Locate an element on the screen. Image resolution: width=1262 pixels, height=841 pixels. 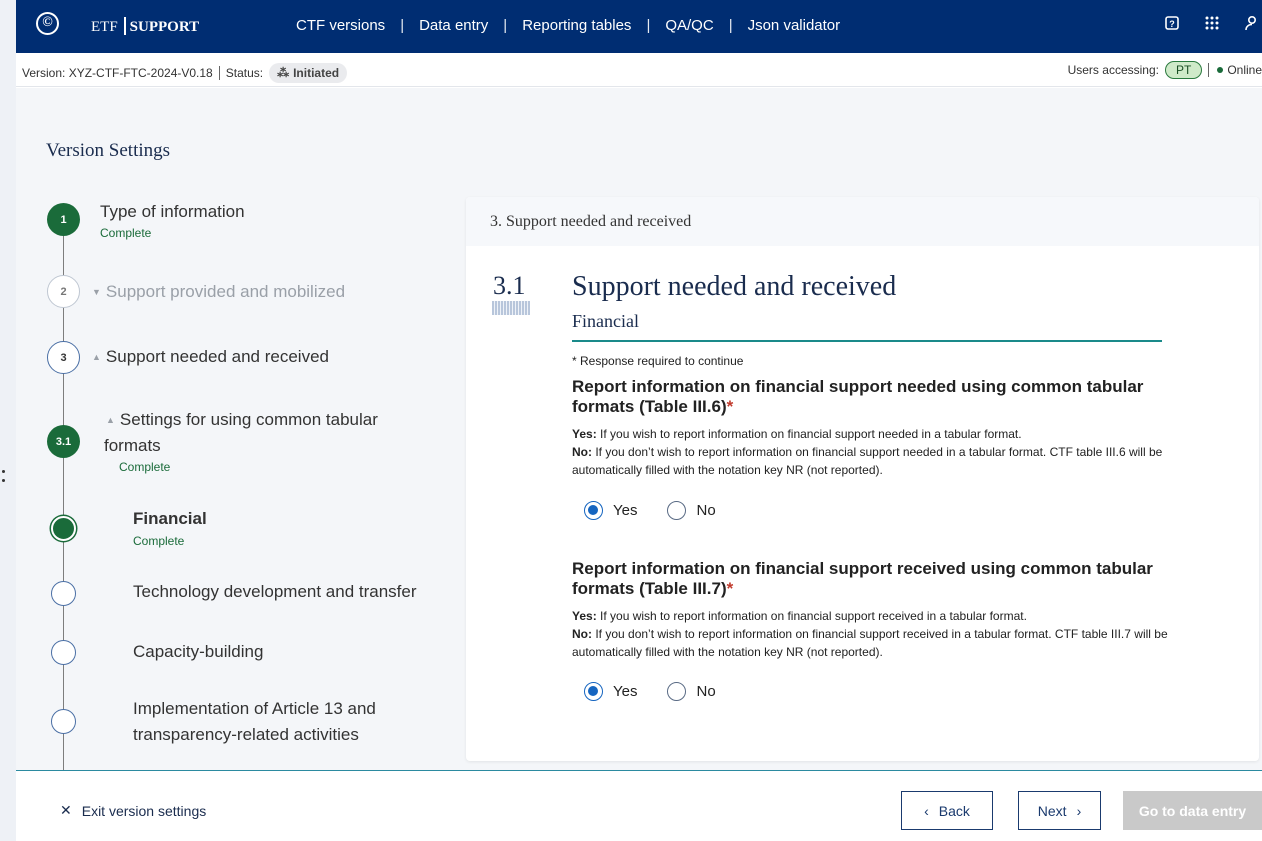
help-icon: ? is located at coordinates (1172, 25).